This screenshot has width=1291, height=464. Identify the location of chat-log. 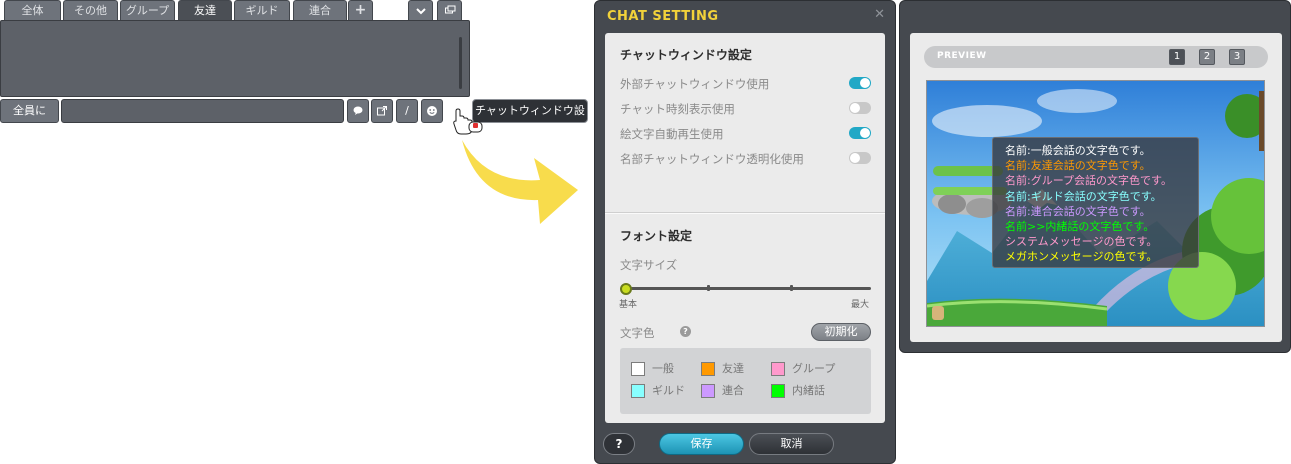
(235, 58).